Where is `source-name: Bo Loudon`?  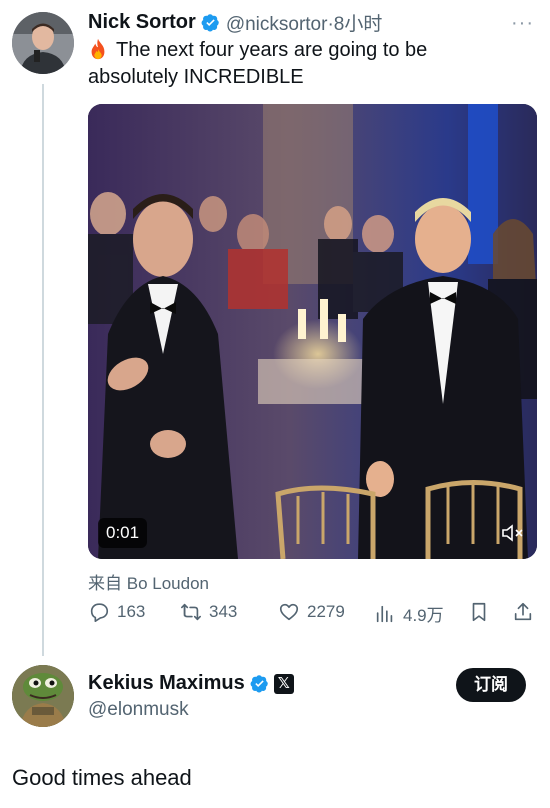 source-name: Bo Loudon is located at coordinates (168, 583).